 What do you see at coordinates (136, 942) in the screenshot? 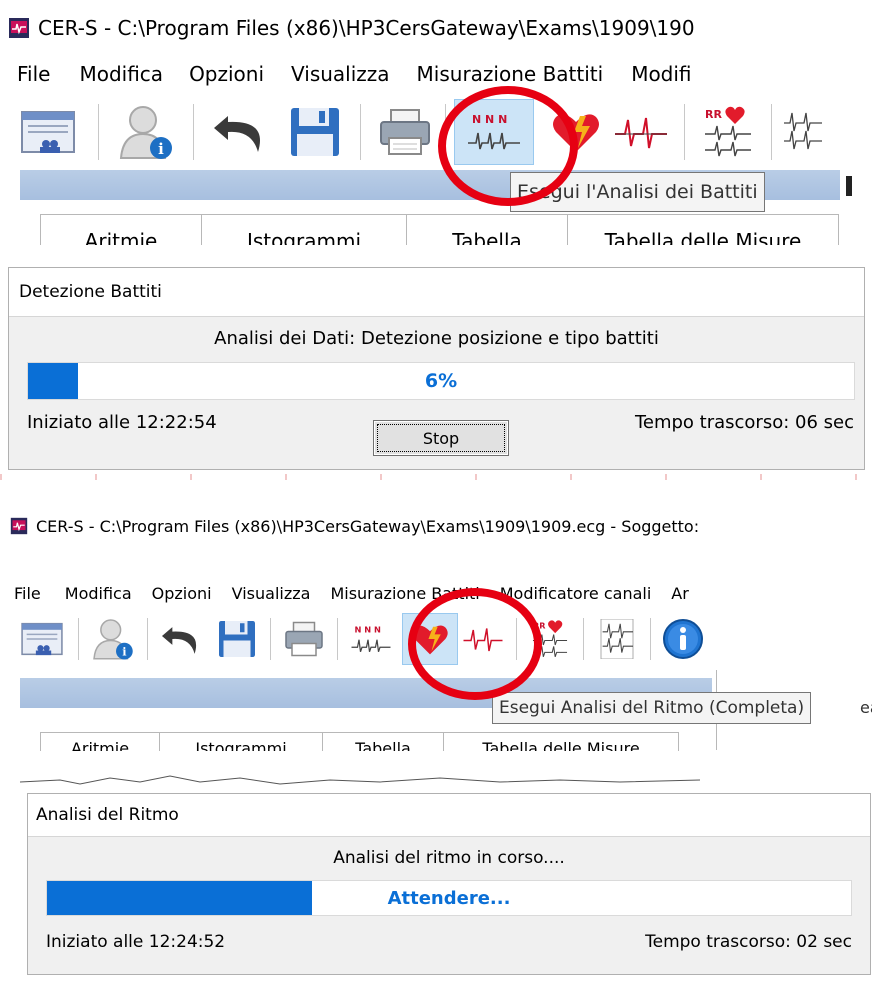
I see `start-time: Iniziato alle 12:24:52` at bounding box center [136, 942].